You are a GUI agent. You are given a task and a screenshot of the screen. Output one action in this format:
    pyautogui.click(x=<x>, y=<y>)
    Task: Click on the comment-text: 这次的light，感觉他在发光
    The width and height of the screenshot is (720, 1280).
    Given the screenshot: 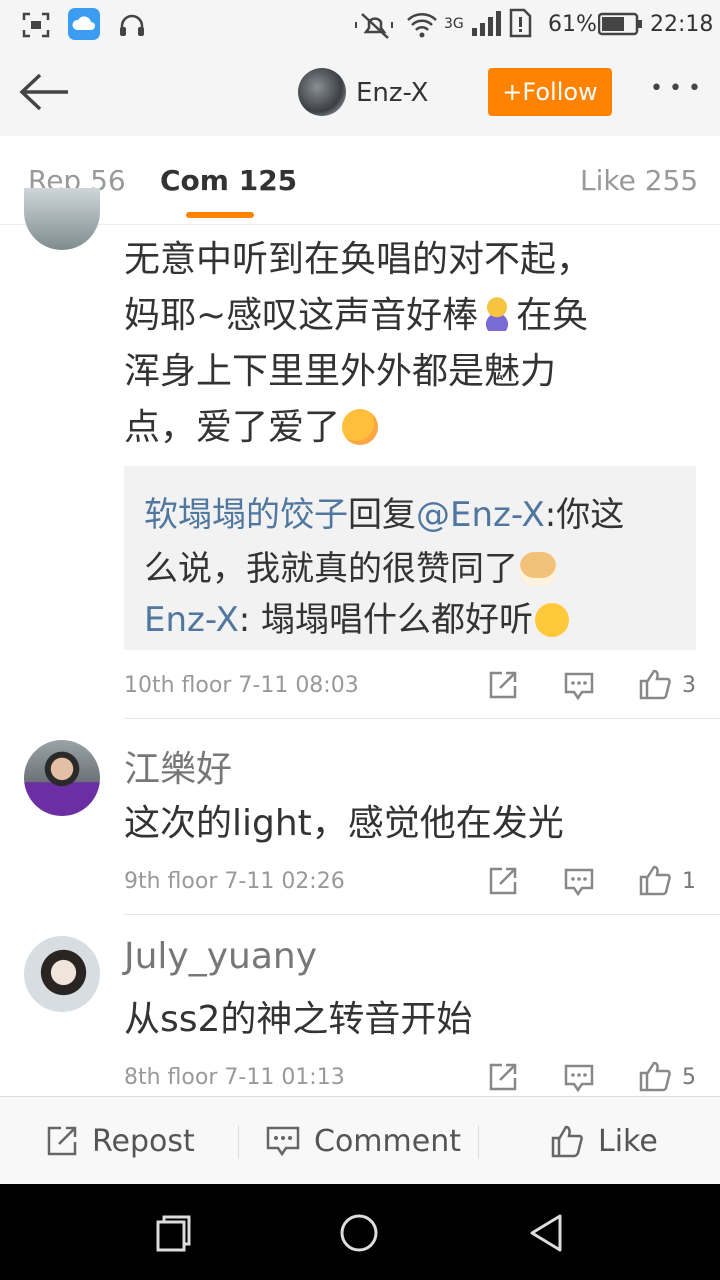 What is the action you would take?
    pyautogui.click(x=344, y=823)
    